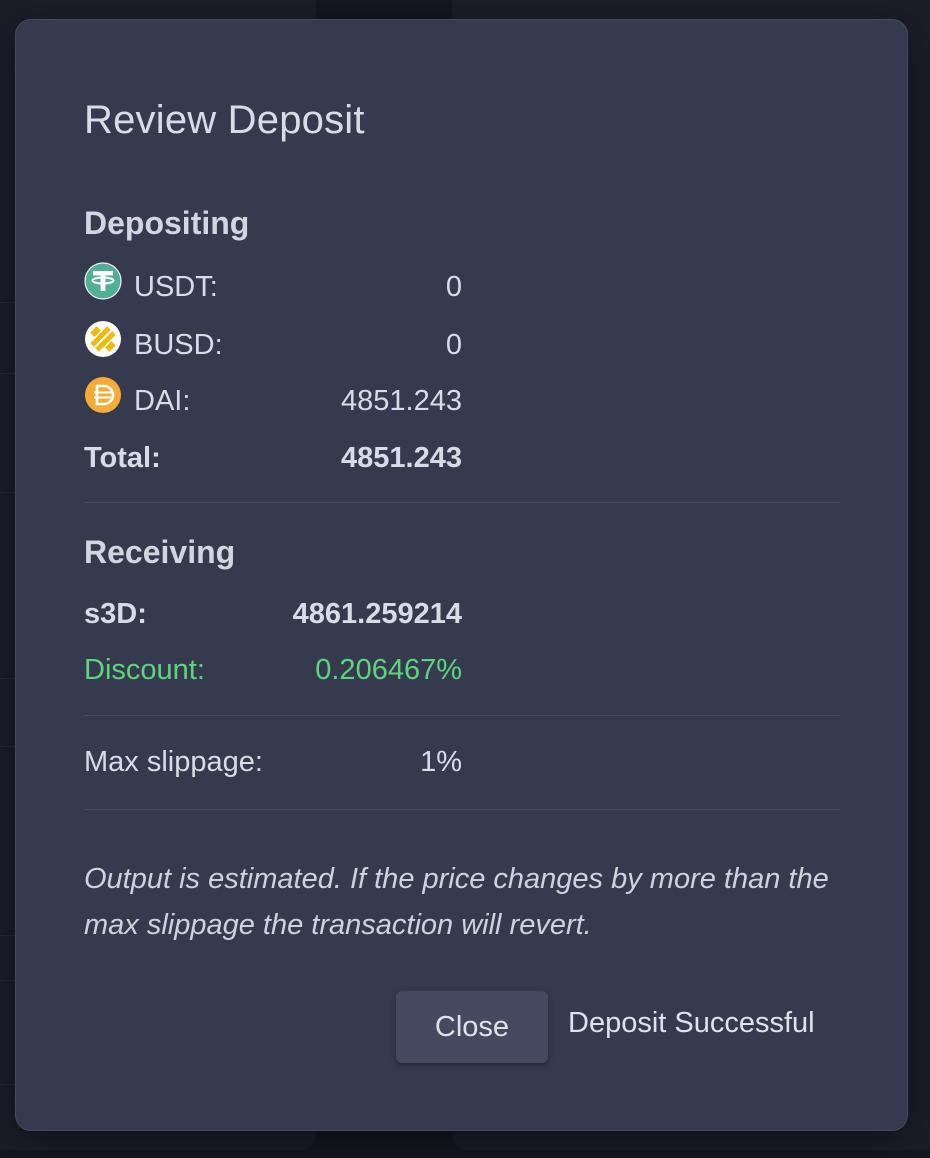 This screenshot has width=930, height=1158. Describe the element at coordinates (401, 457) in the screenshot. I see `total-value: 4851.243` at that location.